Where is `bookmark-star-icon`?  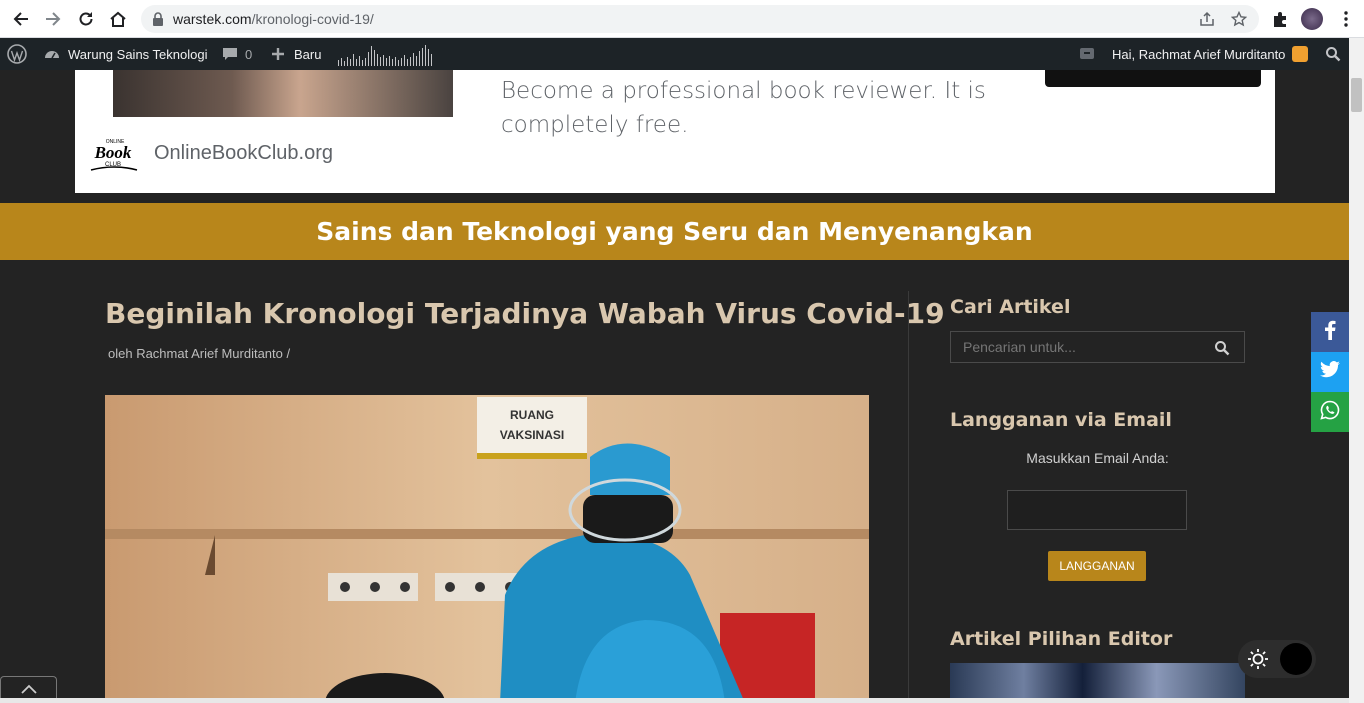 bookmark-star-icon is located at coordinates (1239, 18).